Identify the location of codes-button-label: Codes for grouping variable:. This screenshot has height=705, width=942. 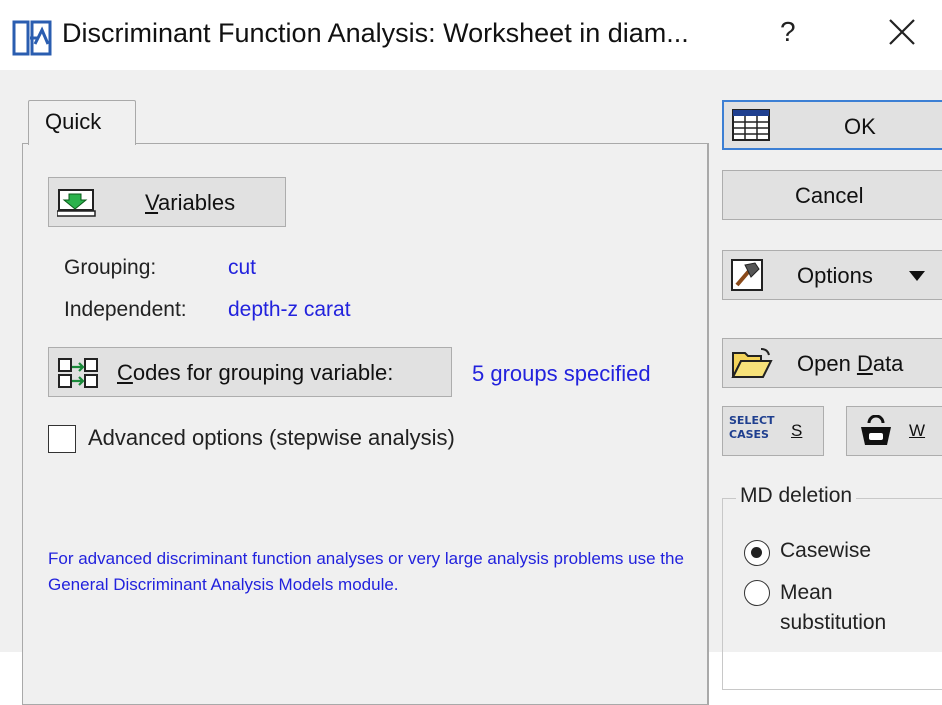
(255, 372).